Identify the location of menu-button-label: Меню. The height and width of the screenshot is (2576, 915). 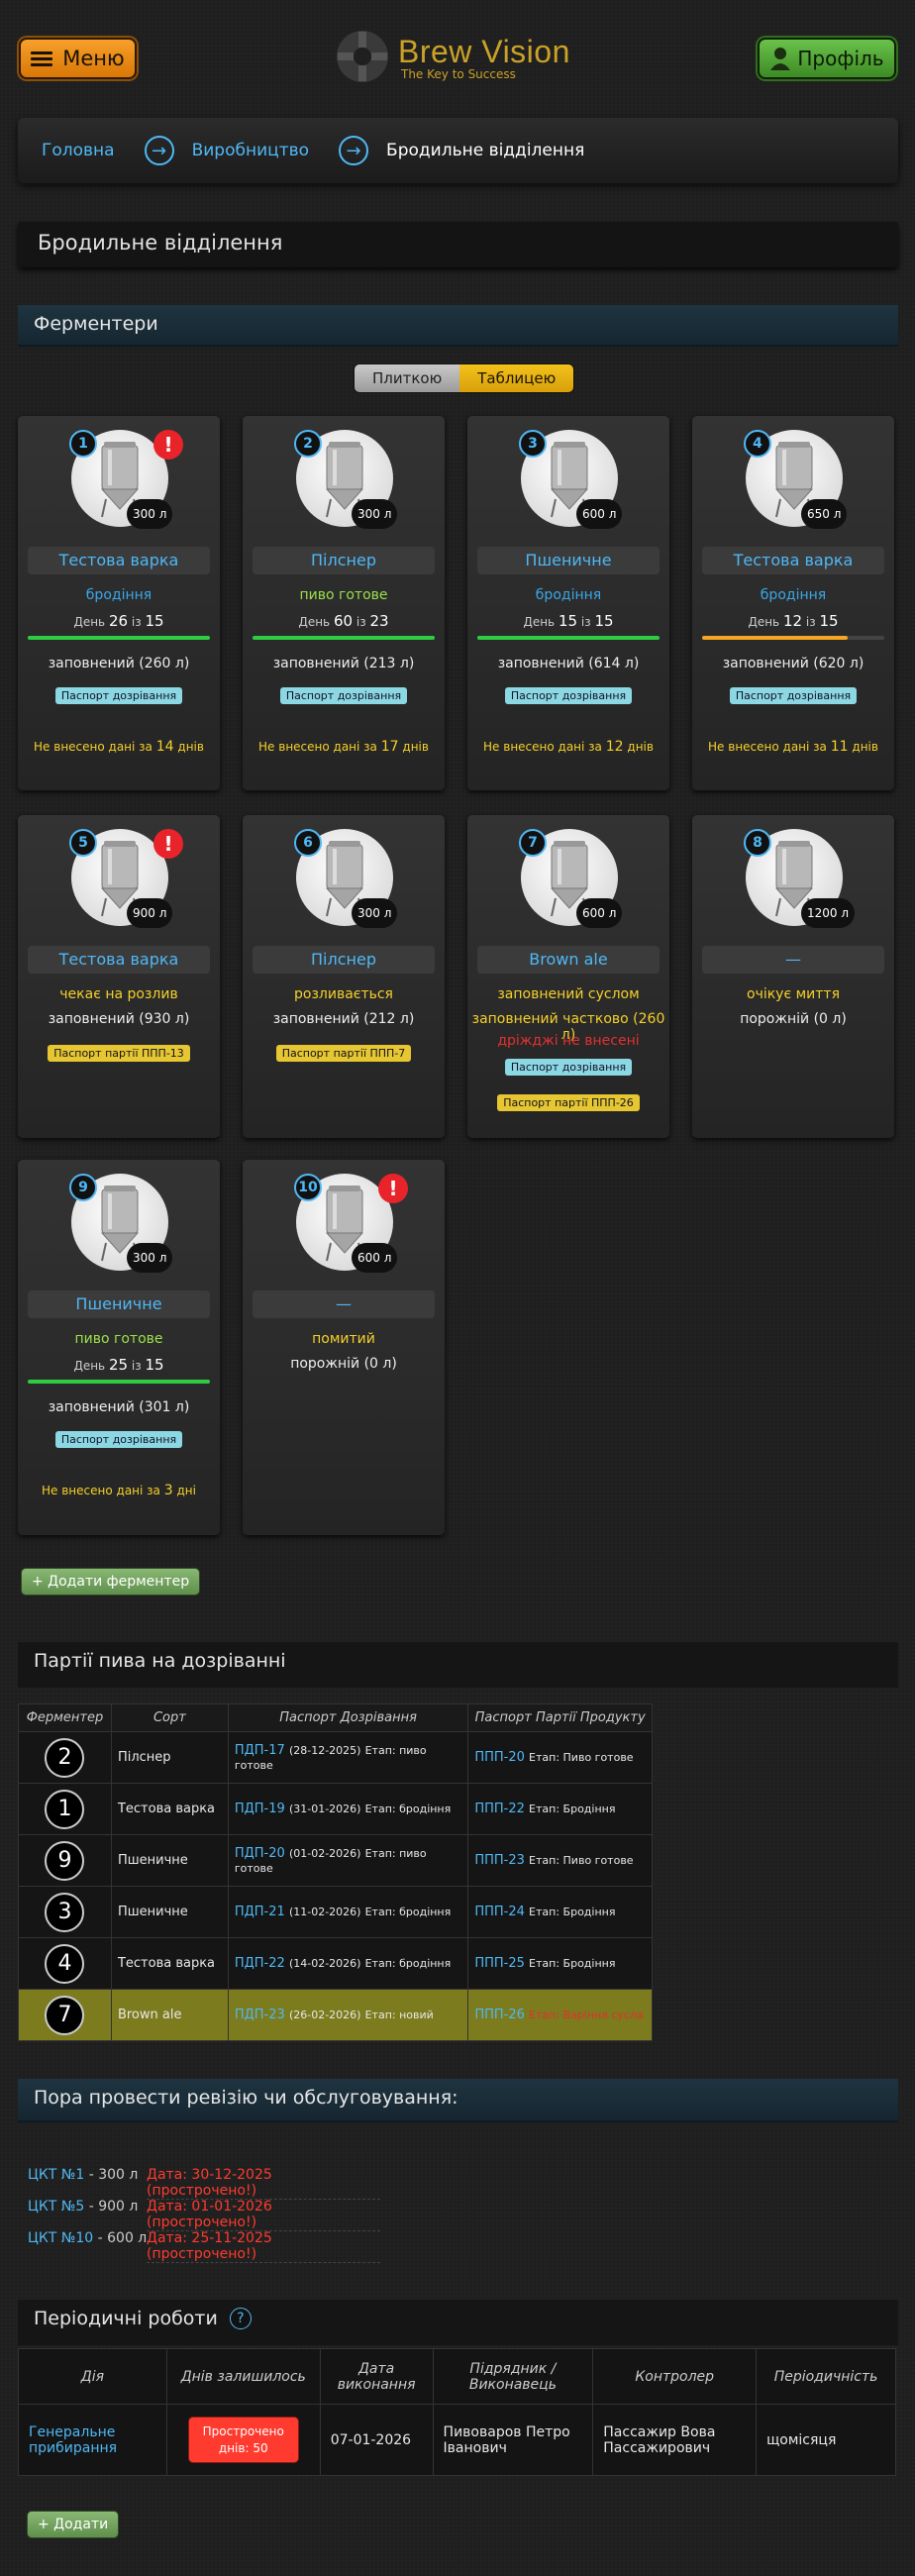
(94, 58).